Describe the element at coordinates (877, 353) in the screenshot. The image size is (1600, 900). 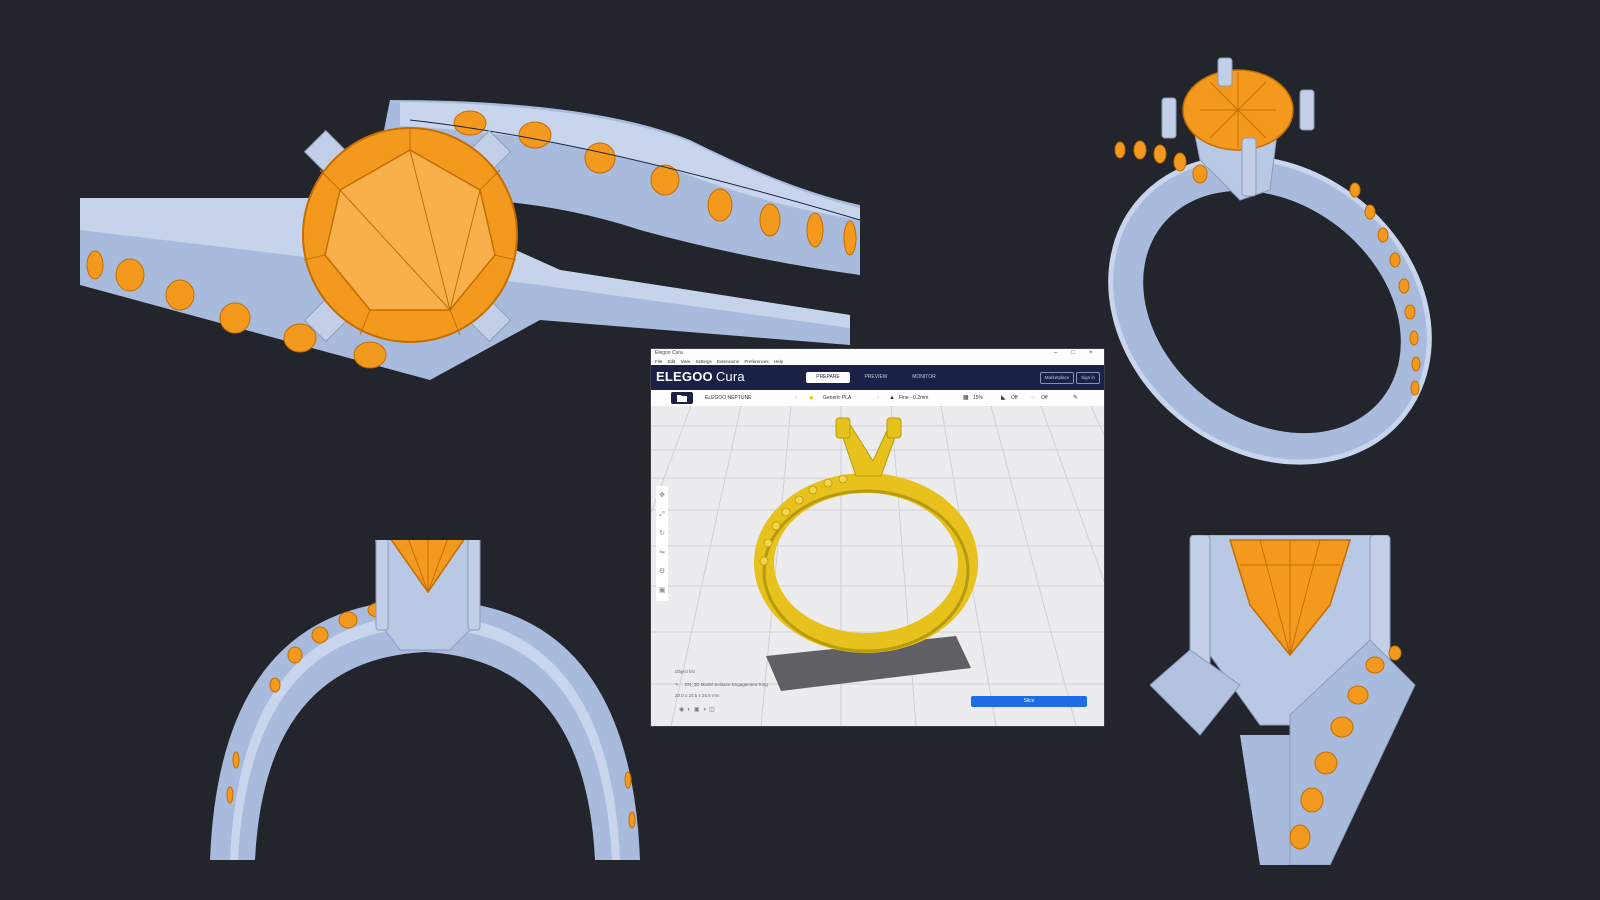
I see `window-titlebar: Elegoo Cura – □ ×` at that location.